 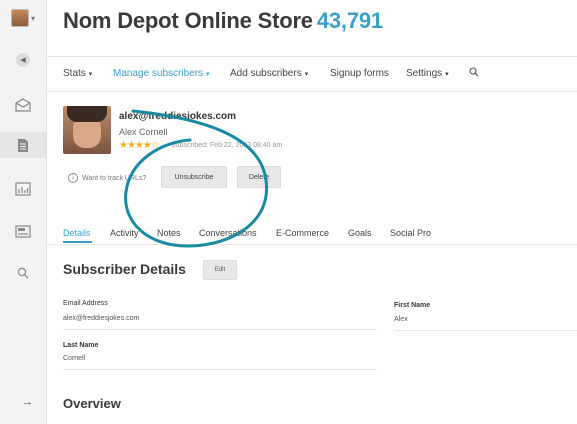 I want to click on hair-shape, so click(x=87, y=114).